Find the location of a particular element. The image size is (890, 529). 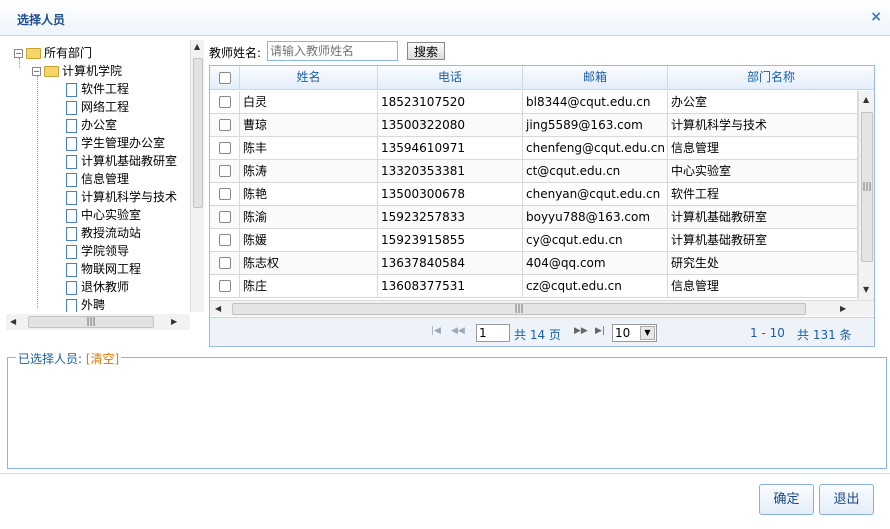

cell-name: 陈艳 is located at coordinates (309, 194).